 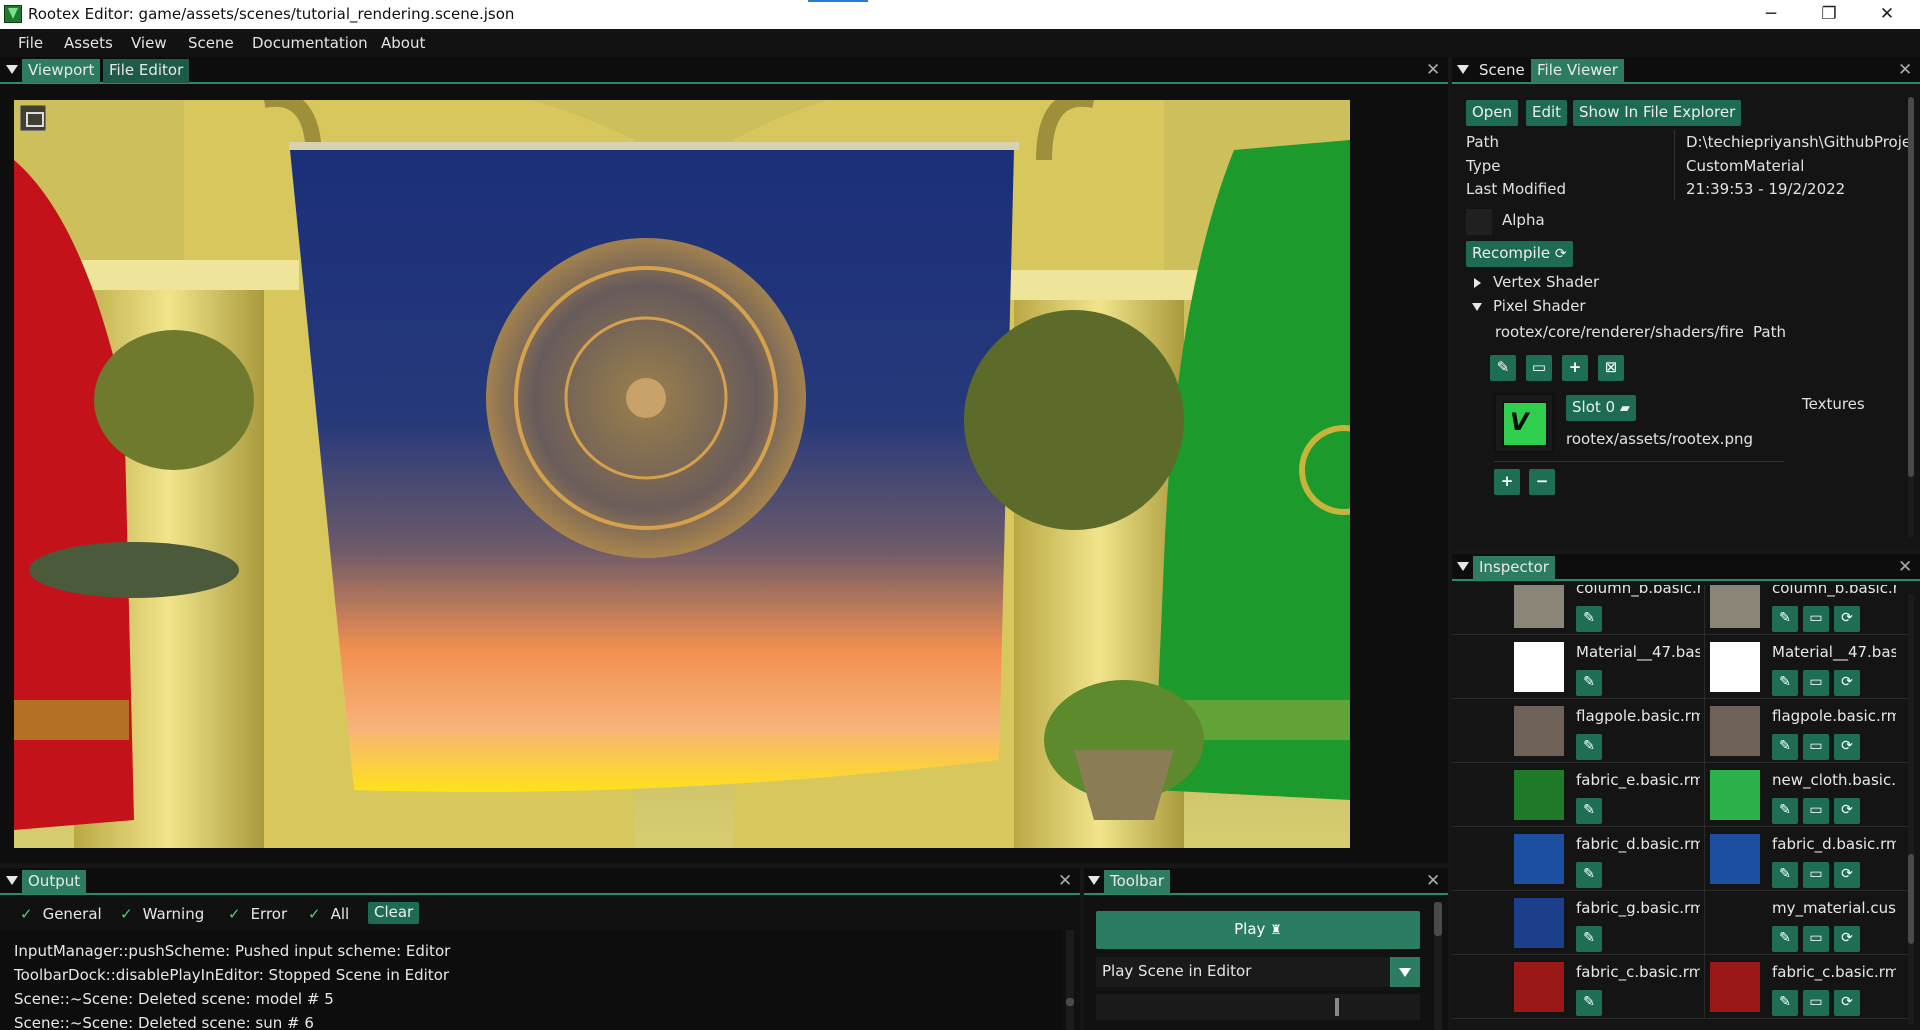 What do you see at coordinates (211, 43) in the screenshot?
I see `menu-scene: Scene` at bounding box center [211, 43].